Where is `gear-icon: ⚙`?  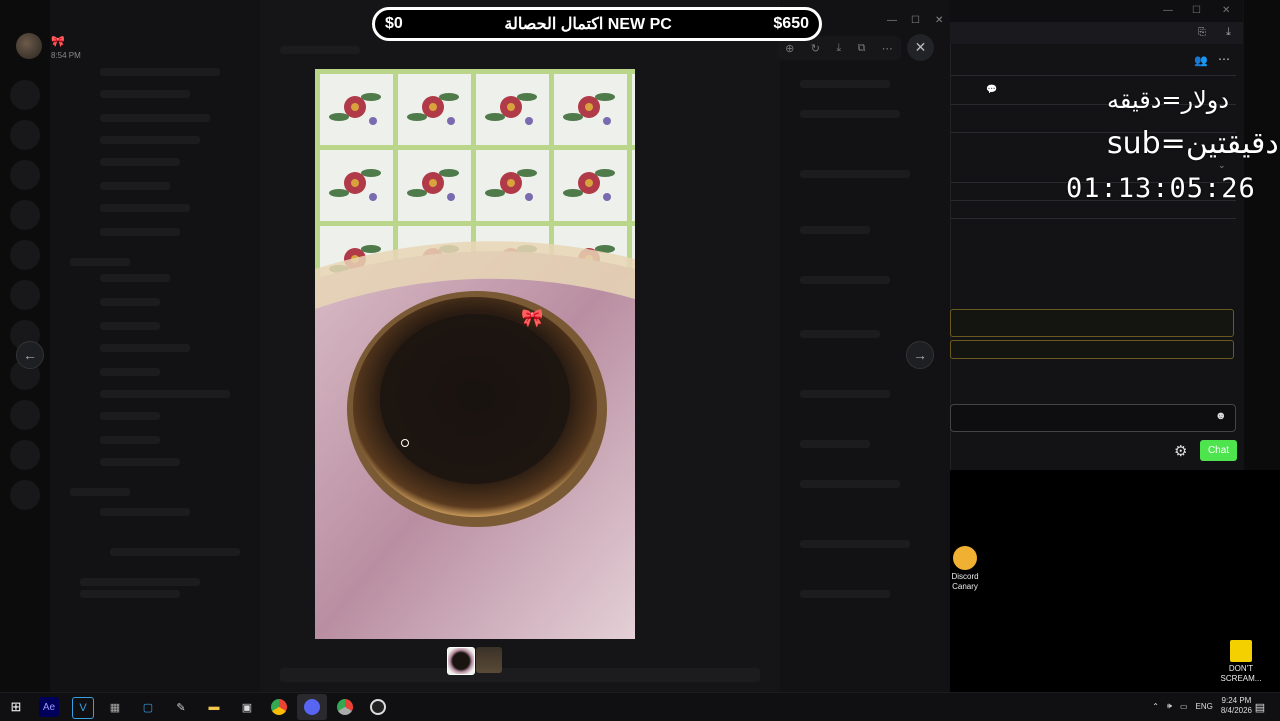
gear-icon: ⚙ is located at coordinates (1180, 451).